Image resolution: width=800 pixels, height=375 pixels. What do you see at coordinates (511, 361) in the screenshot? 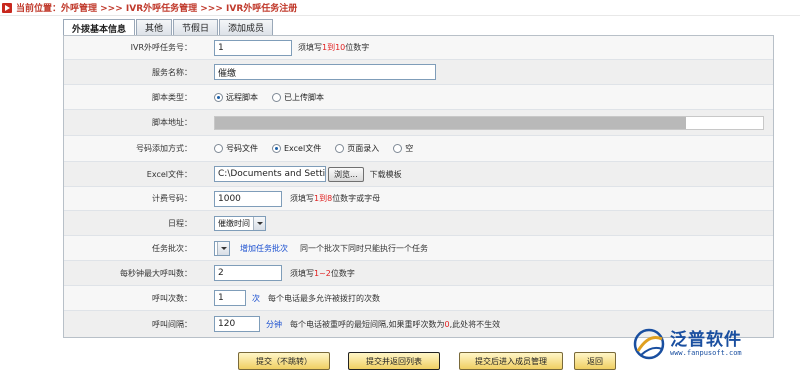
I see `submit-member-manage-button: 提交后进入成员管理` at bounding box center [511, 361].